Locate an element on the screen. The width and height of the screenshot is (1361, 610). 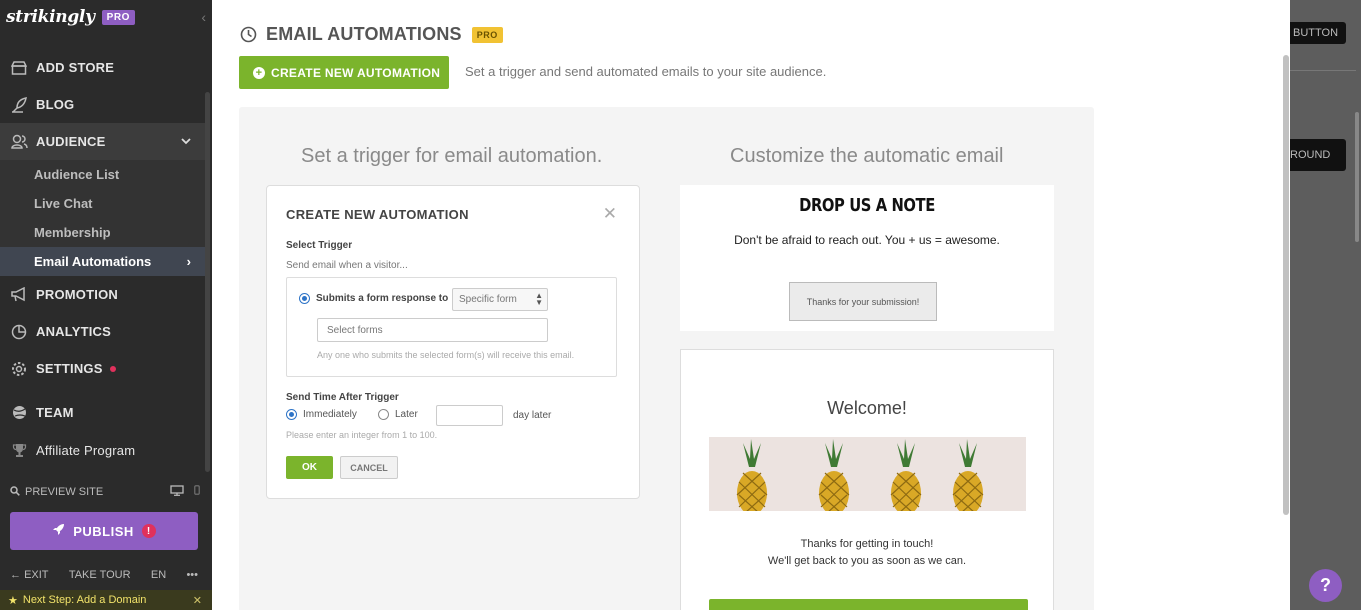
sidebar-footer: ← EXIT TAKE TOUR EN ••• is located at coordinates (104, 575).